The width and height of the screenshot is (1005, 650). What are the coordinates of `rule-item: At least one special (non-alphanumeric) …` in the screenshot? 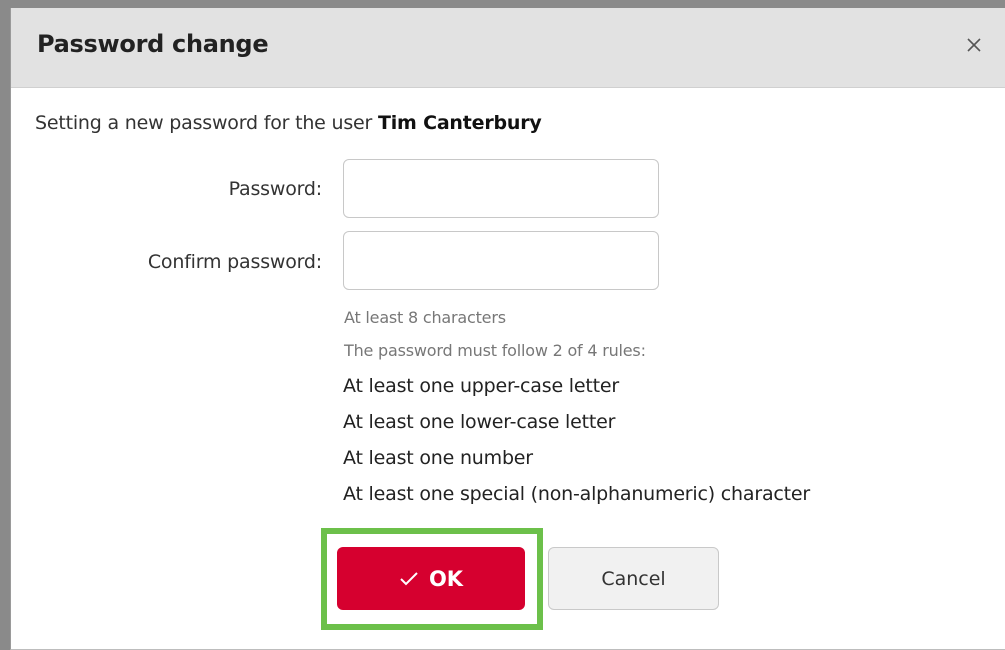 It's located at (576, 494).